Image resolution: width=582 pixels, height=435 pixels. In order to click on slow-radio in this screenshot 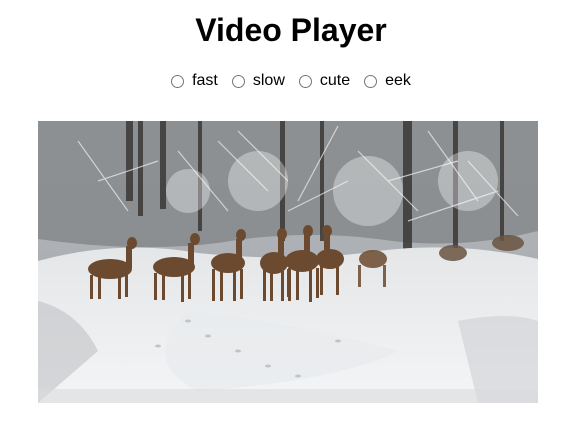, I will do `click(238, 81)`.